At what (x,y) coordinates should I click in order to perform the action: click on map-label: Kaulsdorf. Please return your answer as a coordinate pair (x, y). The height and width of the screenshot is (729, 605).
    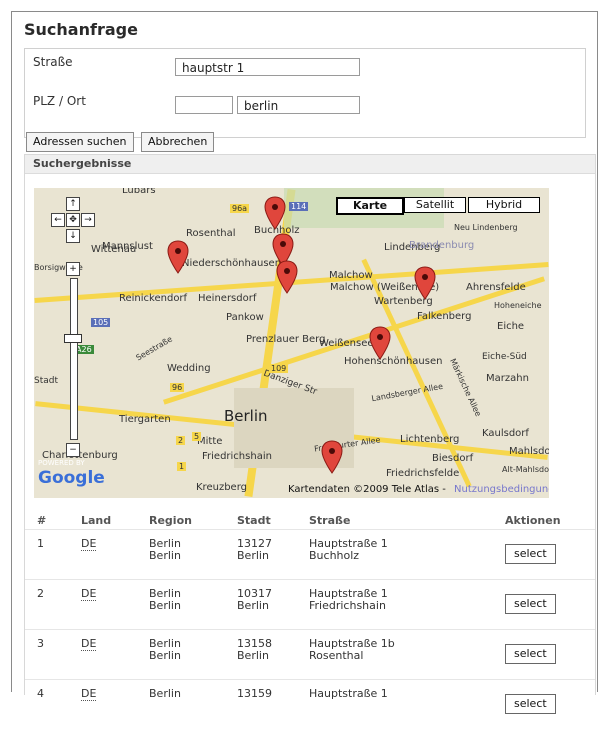
    Looking at the image, I should click on (505, 433).